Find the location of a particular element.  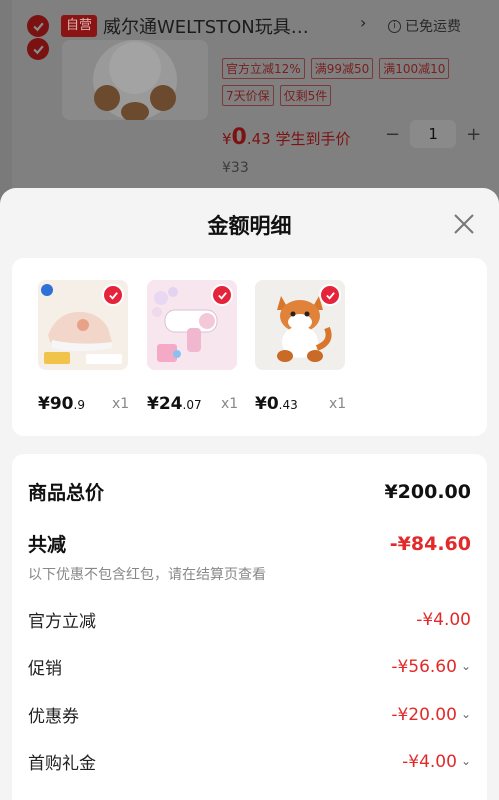

product-item: ¥0.43 x1 is located at coordinates (305, 347).